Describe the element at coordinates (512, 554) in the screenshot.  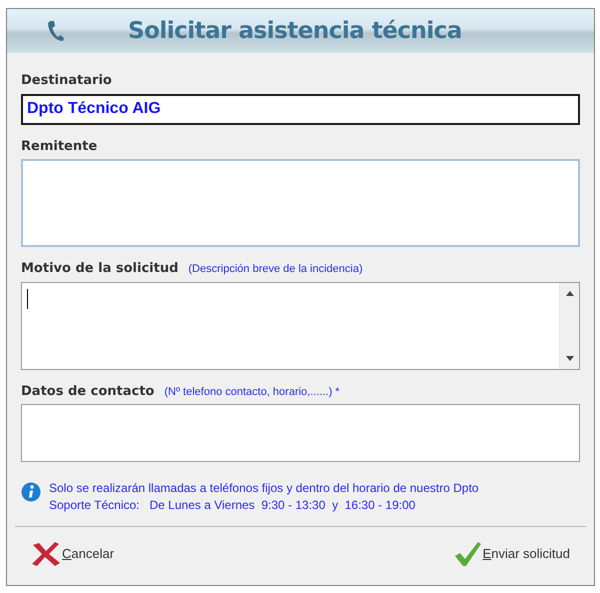
I see `send-button: Enviar solicitud` at that location.